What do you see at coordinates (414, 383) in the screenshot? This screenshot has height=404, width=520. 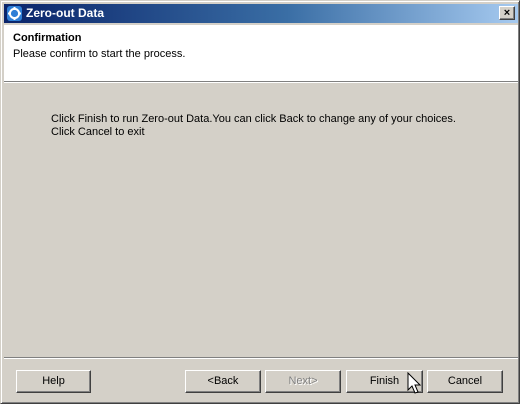 I see `mouse-pointer-icon` at bounding box center [414, 383].